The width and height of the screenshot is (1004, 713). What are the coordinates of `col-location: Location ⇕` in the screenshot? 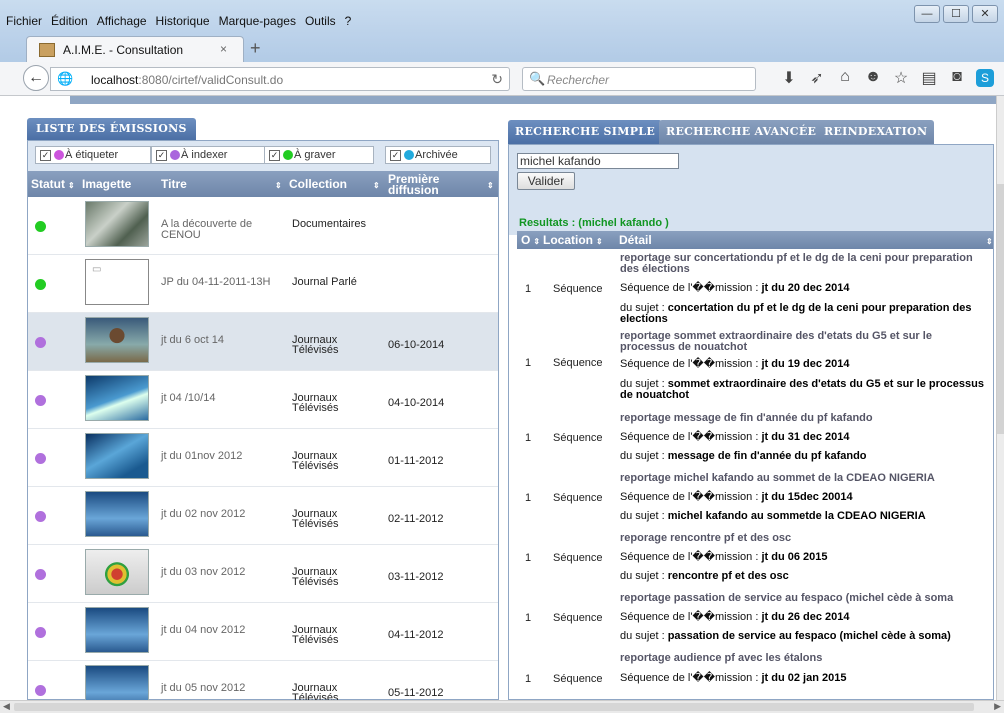 It's located at (573, 240).